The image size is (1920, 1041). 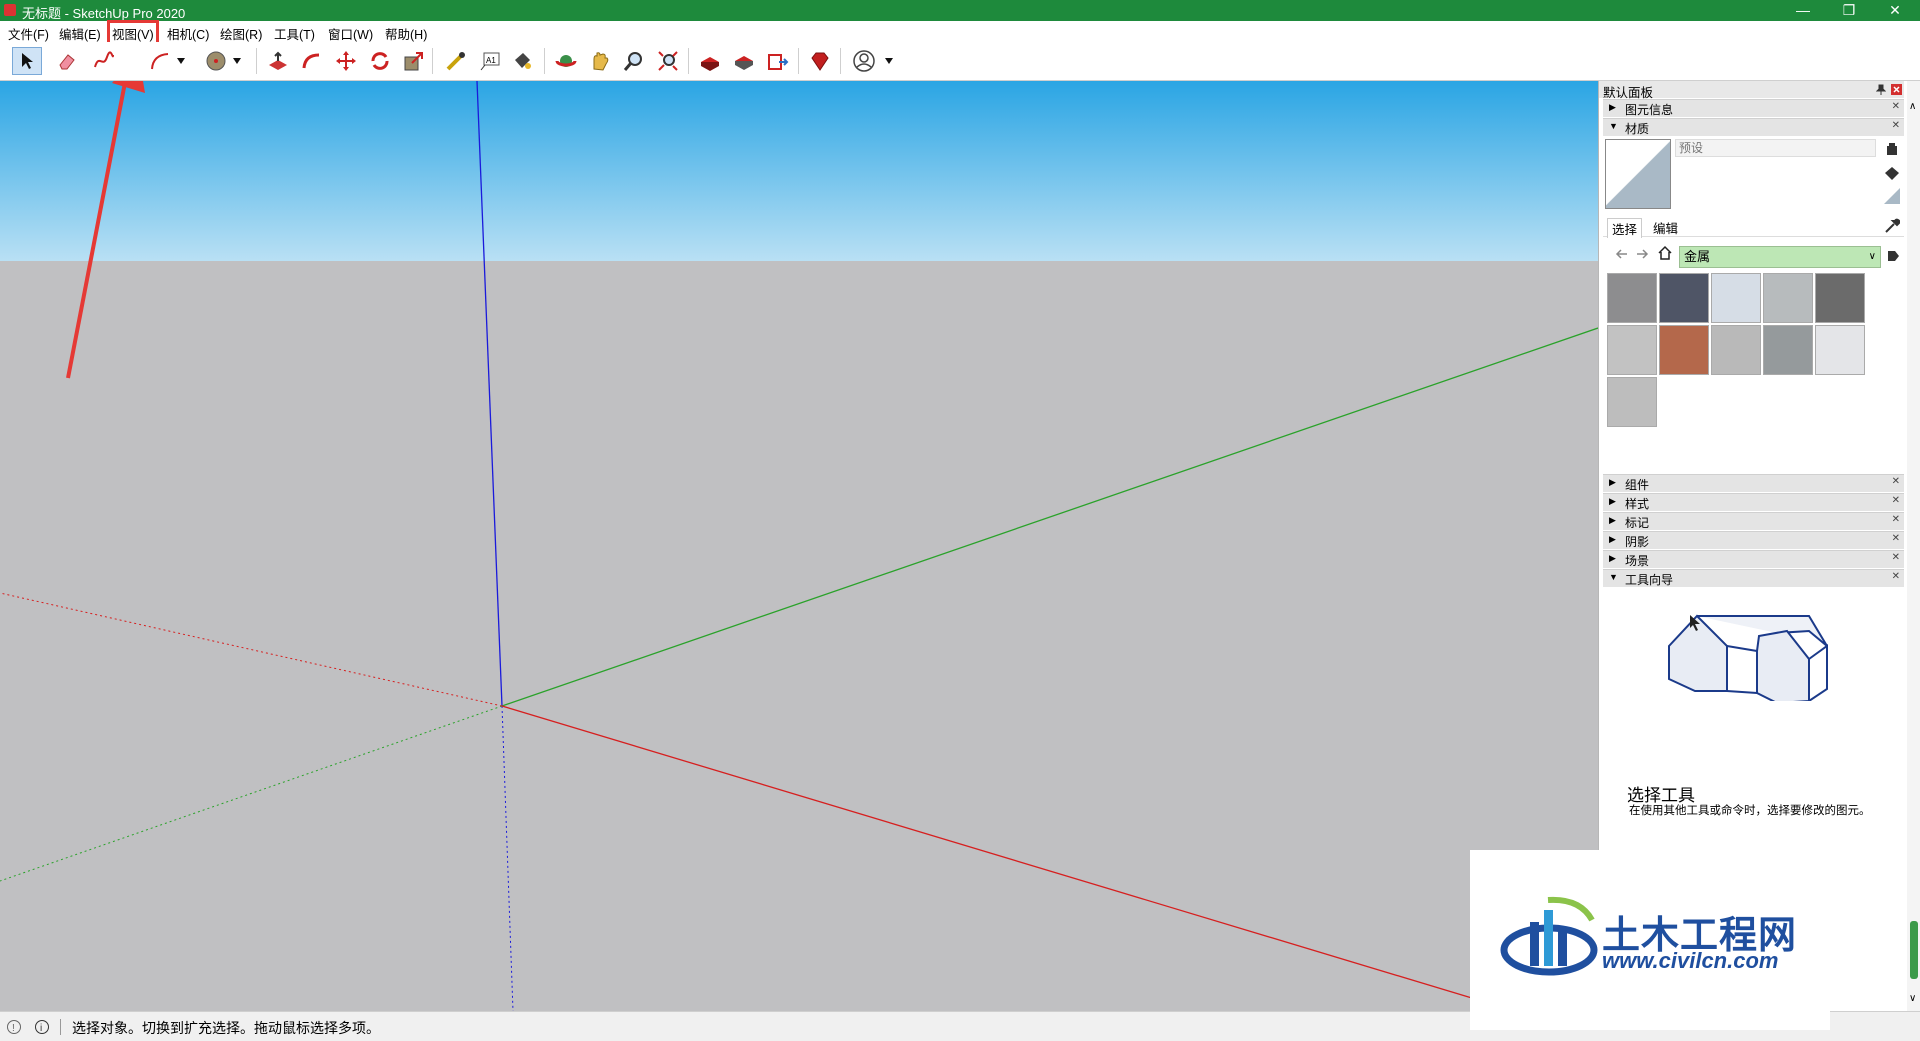 What do you see at coordinates (133, 33) in the screenshot?
I see `menu-view: 视图(V)` at bounding box center [133, 33].